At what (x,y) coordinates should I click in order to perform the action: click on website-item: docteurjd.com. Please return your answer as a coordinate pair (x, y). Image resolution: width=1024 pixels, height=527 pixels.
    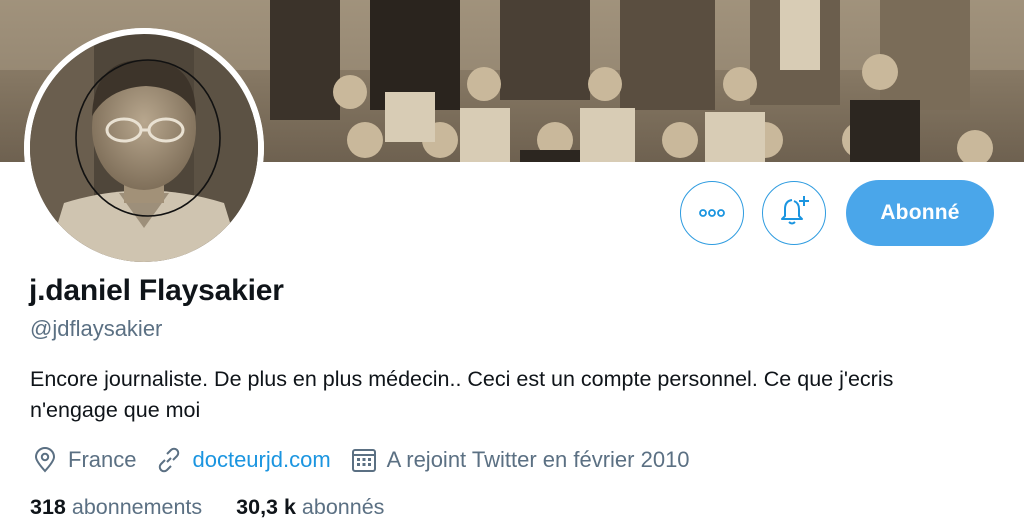
    Looking at the image, I should click on (242, 460).